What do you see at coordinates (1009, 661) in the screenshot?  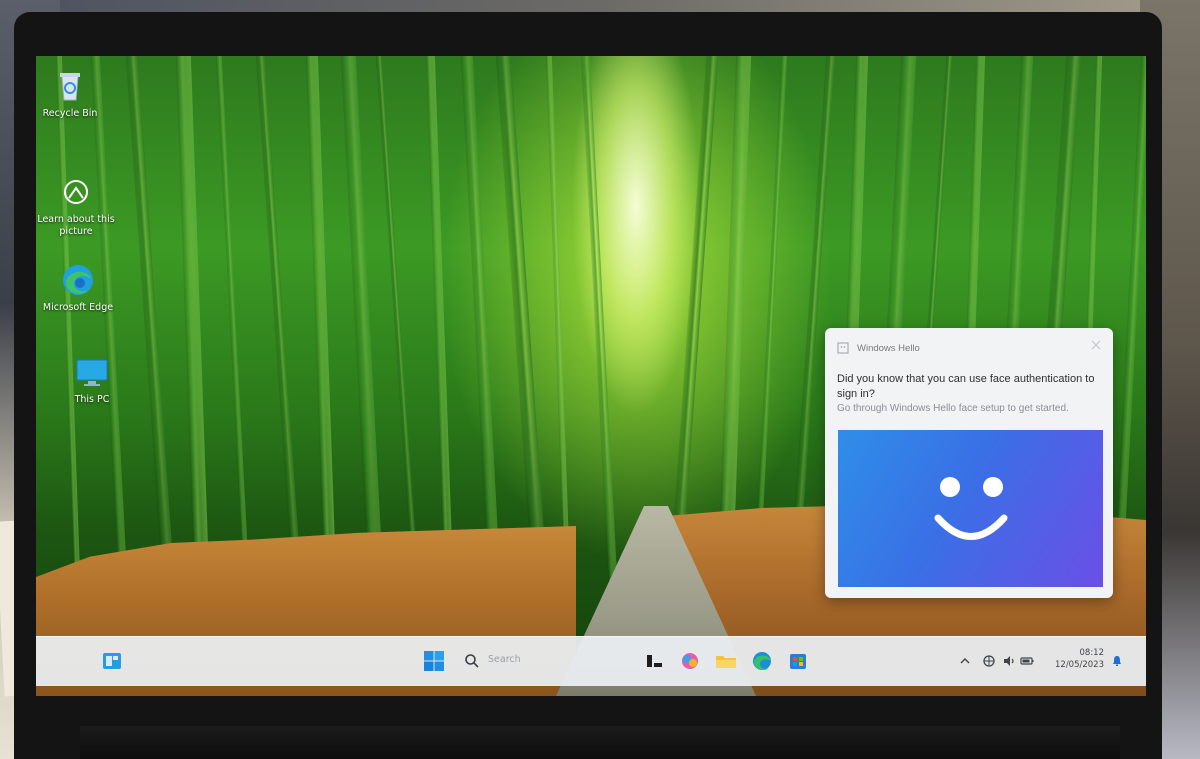 I see `volume-icon` at bounding box center [1009, 661].